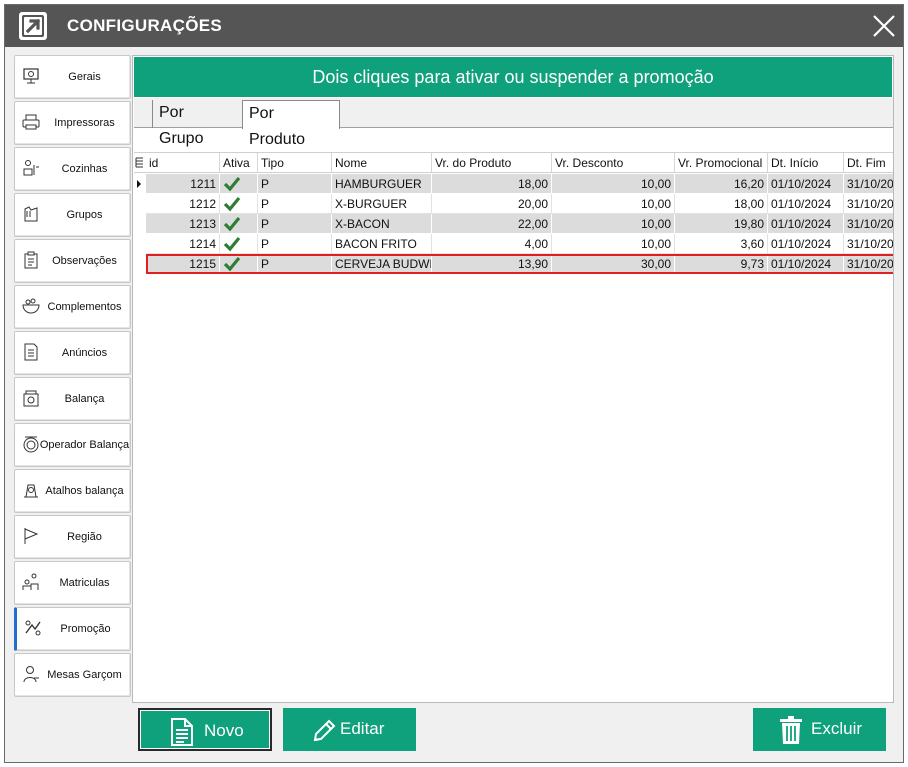 The height and width of the screenshot is (767, 908). Describe the element at coordinates (183, 163) in the screenshot. I see `col-id-header: id` at that location.